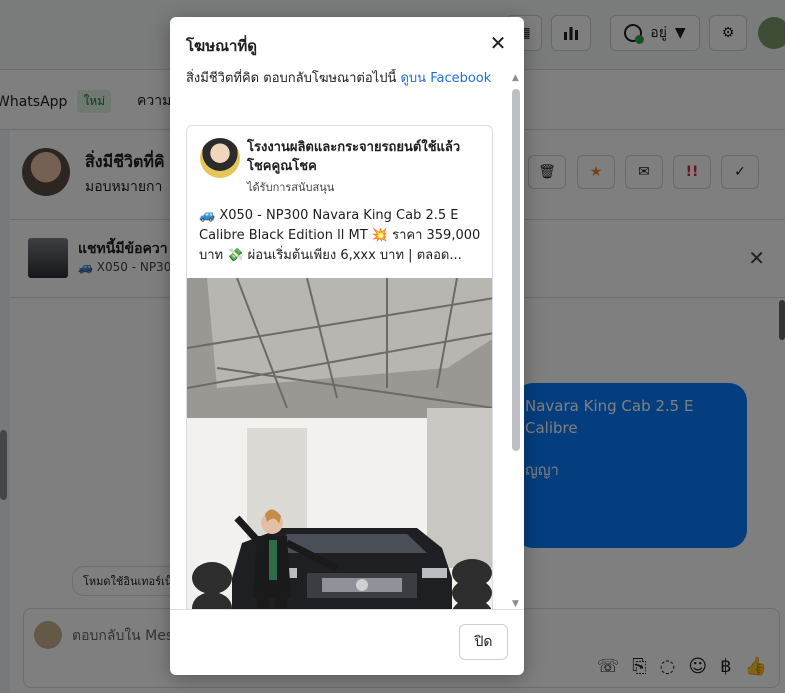 The image size is (785, 693). I want to click on scroll-thumb, so click(516, 270).